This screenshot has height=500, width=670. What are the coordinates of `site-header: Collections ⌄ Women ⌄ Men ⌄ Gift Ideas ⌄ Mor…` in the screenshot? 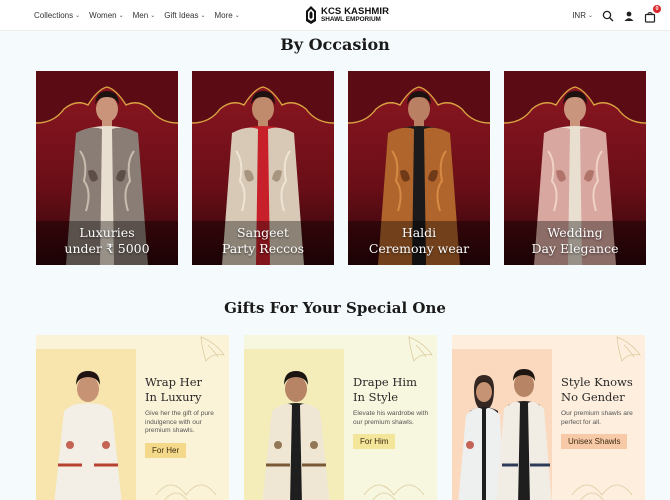 It's located at (335, 15).